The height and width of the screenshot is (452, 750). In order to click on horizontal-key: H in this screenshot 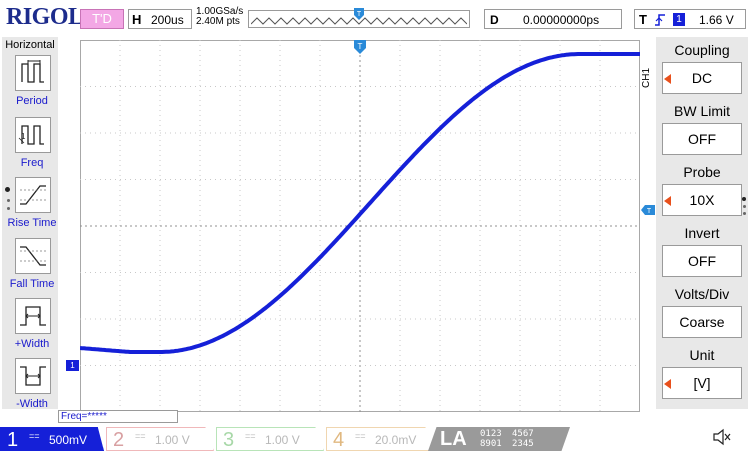, I will do `click(137, 19)`.